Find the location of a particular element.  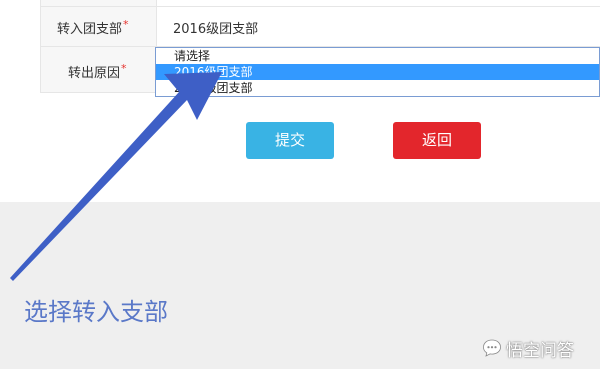

speech-bubble-icon is located at coordinates (492, 348).